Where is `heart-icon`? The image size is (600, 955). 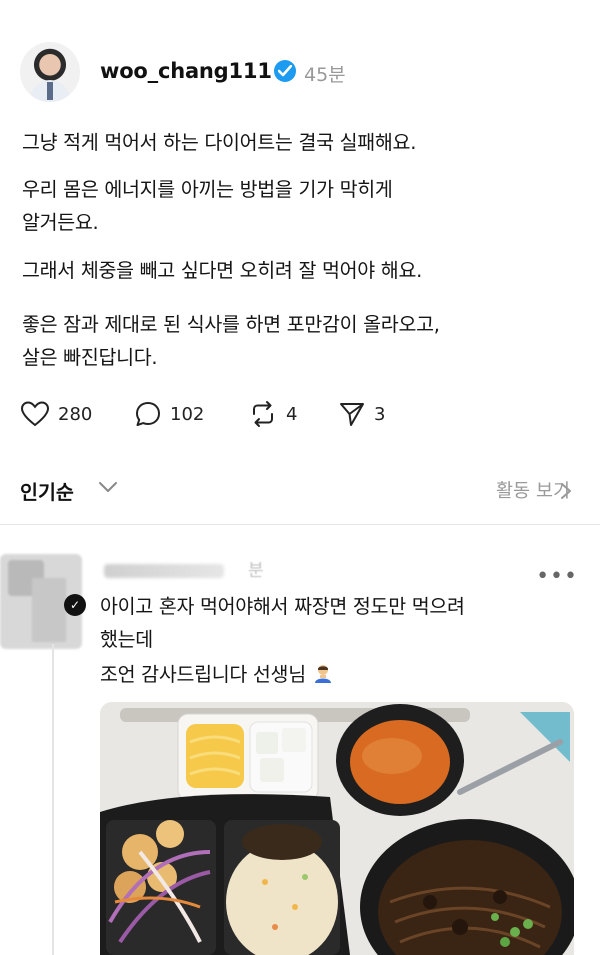 heart-icon is located at coordinates (35, 414).